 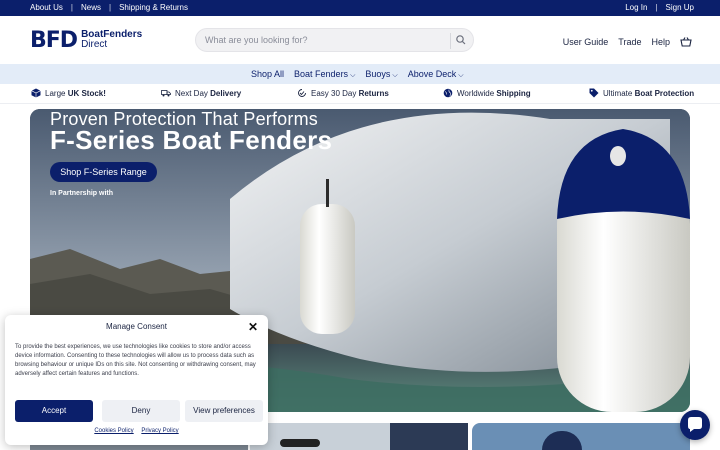 What do you see at coordinates (159, 431) in the screenshot?
I see `privacy-policy-link: Privacy Policy` at bounding box center [159, 431].